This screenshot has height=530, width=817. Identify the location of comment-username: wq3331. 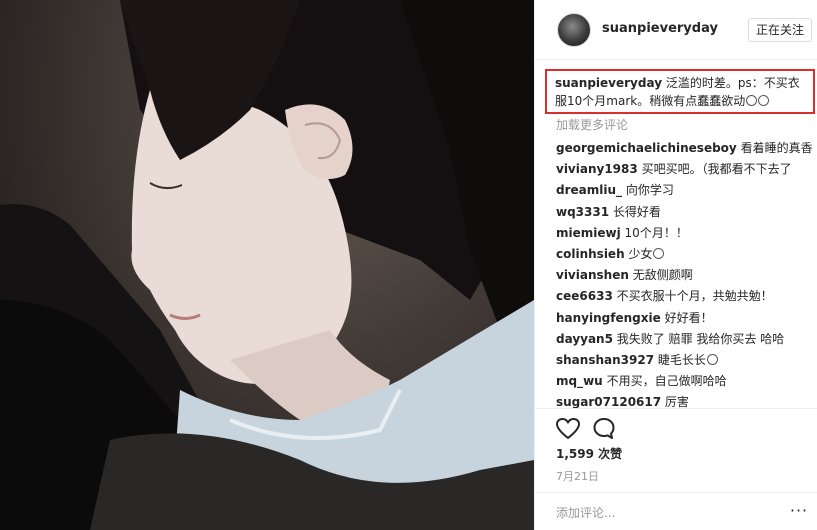
(582, 212).